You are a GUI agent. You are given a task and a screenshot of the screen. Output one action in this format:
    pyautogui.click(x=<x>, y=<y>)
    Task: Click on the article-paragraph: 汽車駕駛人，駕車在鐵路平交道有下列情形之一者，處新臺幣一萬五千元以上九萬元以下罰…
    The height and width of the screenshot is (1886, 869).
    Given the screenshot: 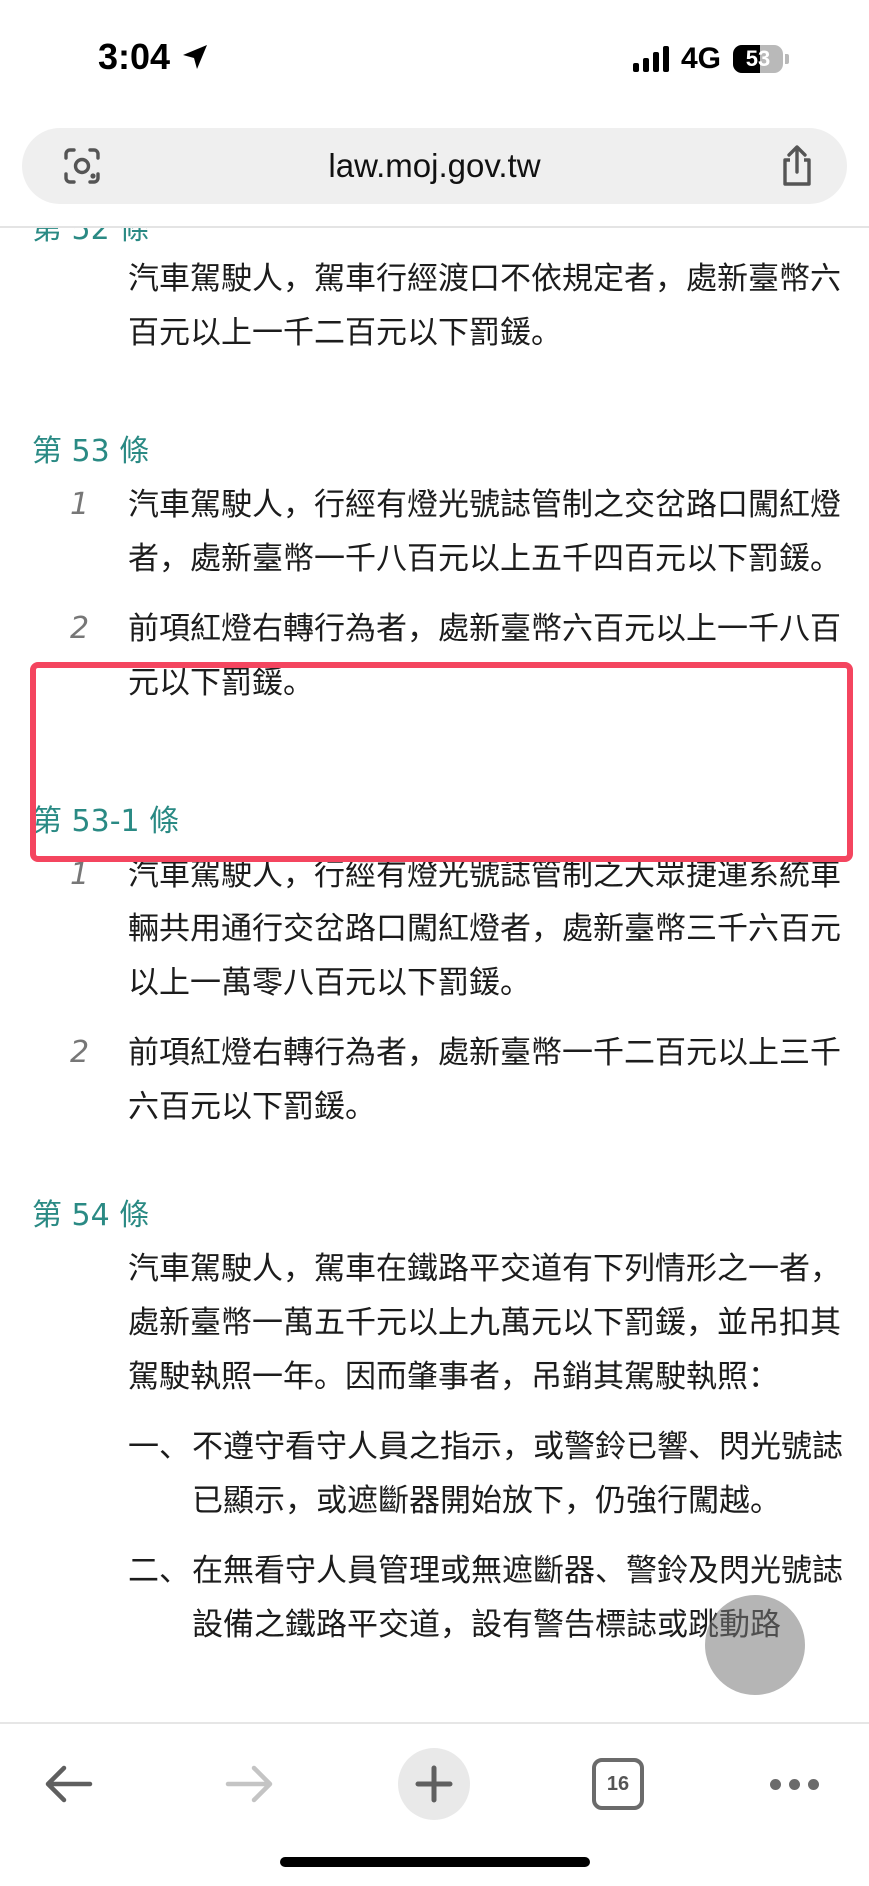 What is the action you would take?
    pyautogui.click(x=450, y=1323)
    